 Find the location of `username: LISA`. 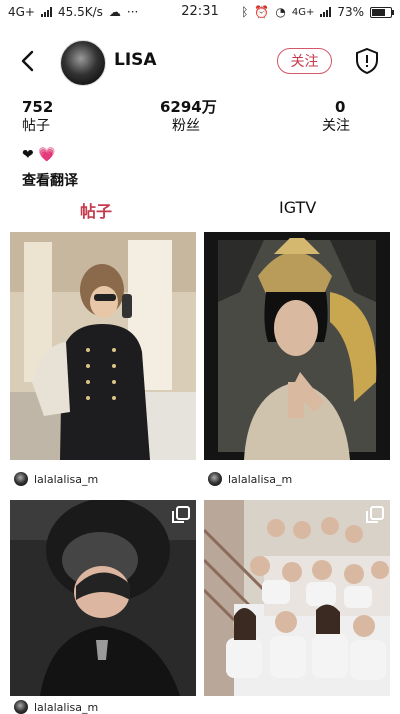

username: LISA is located at coordinates (135, 60).